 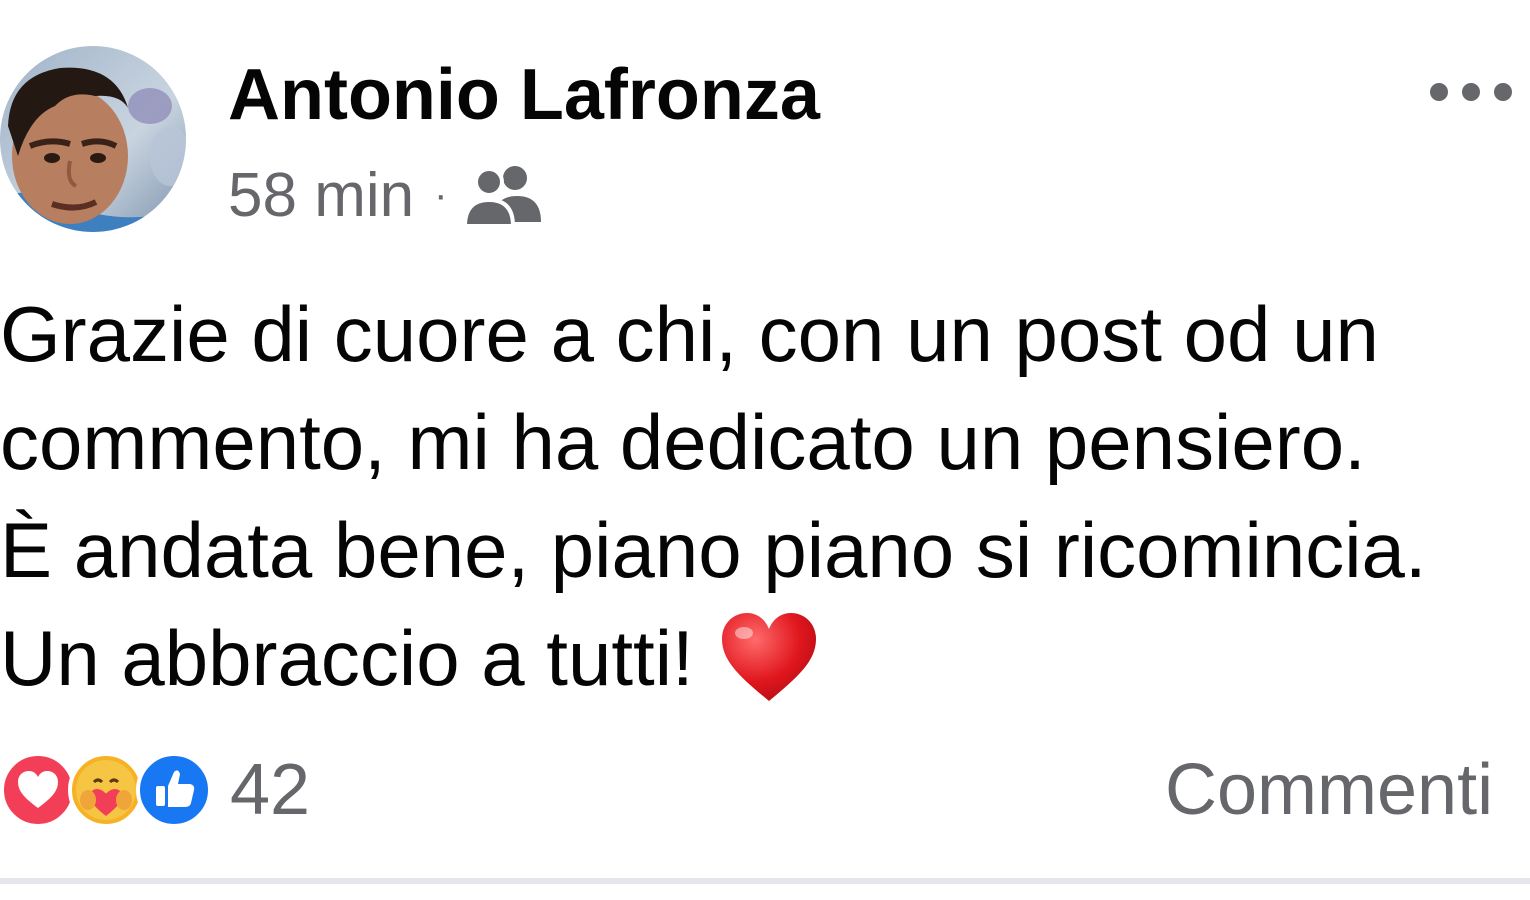 I want to click on post-divider, so click(x=765, y=881).